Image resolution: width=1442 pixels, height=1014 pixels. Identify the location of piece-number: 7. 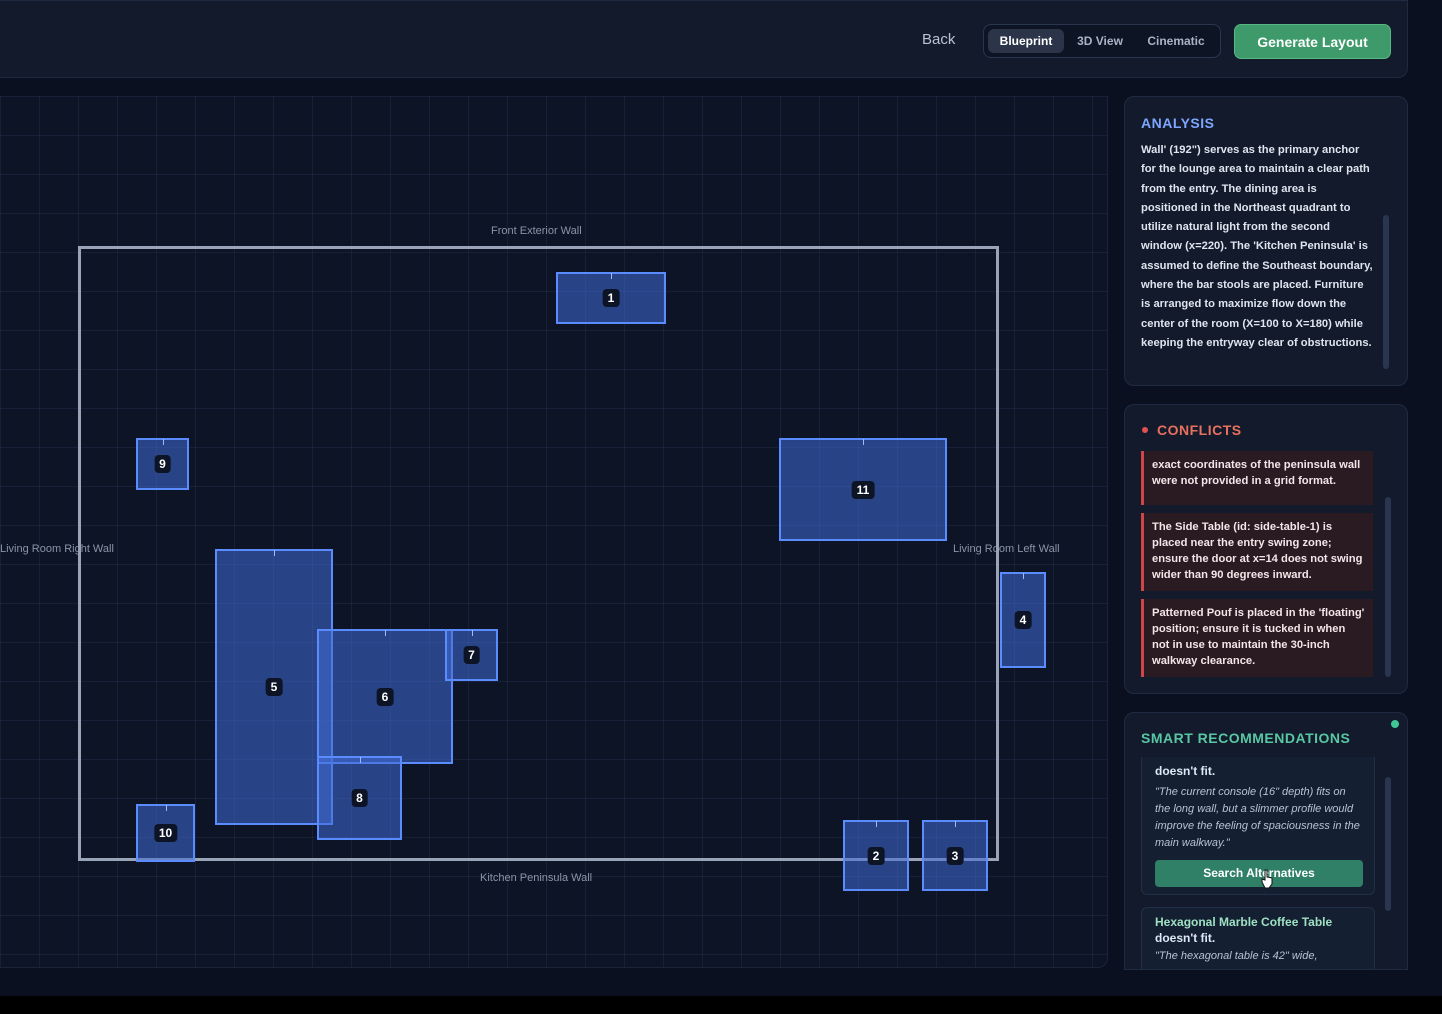
(471, 655).